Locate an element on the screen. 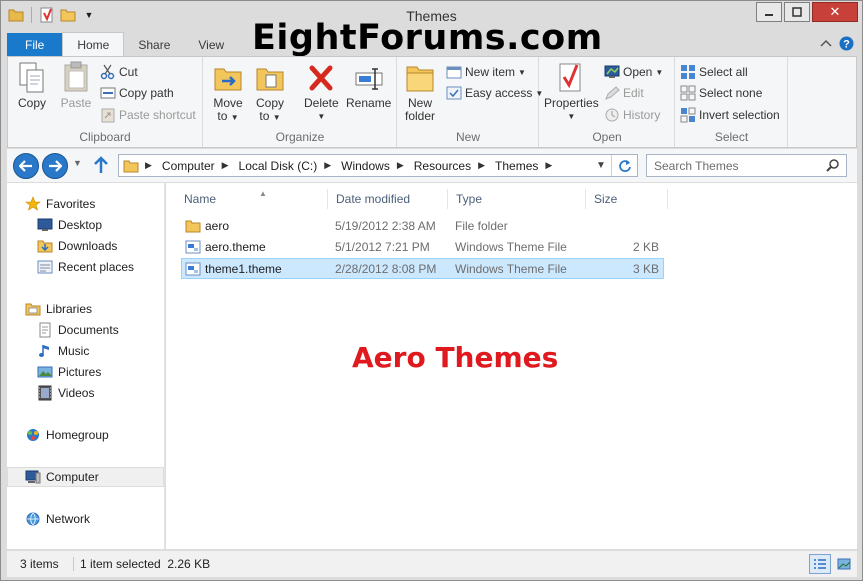  rename-button: Rename is located at coordinates (368, 85).